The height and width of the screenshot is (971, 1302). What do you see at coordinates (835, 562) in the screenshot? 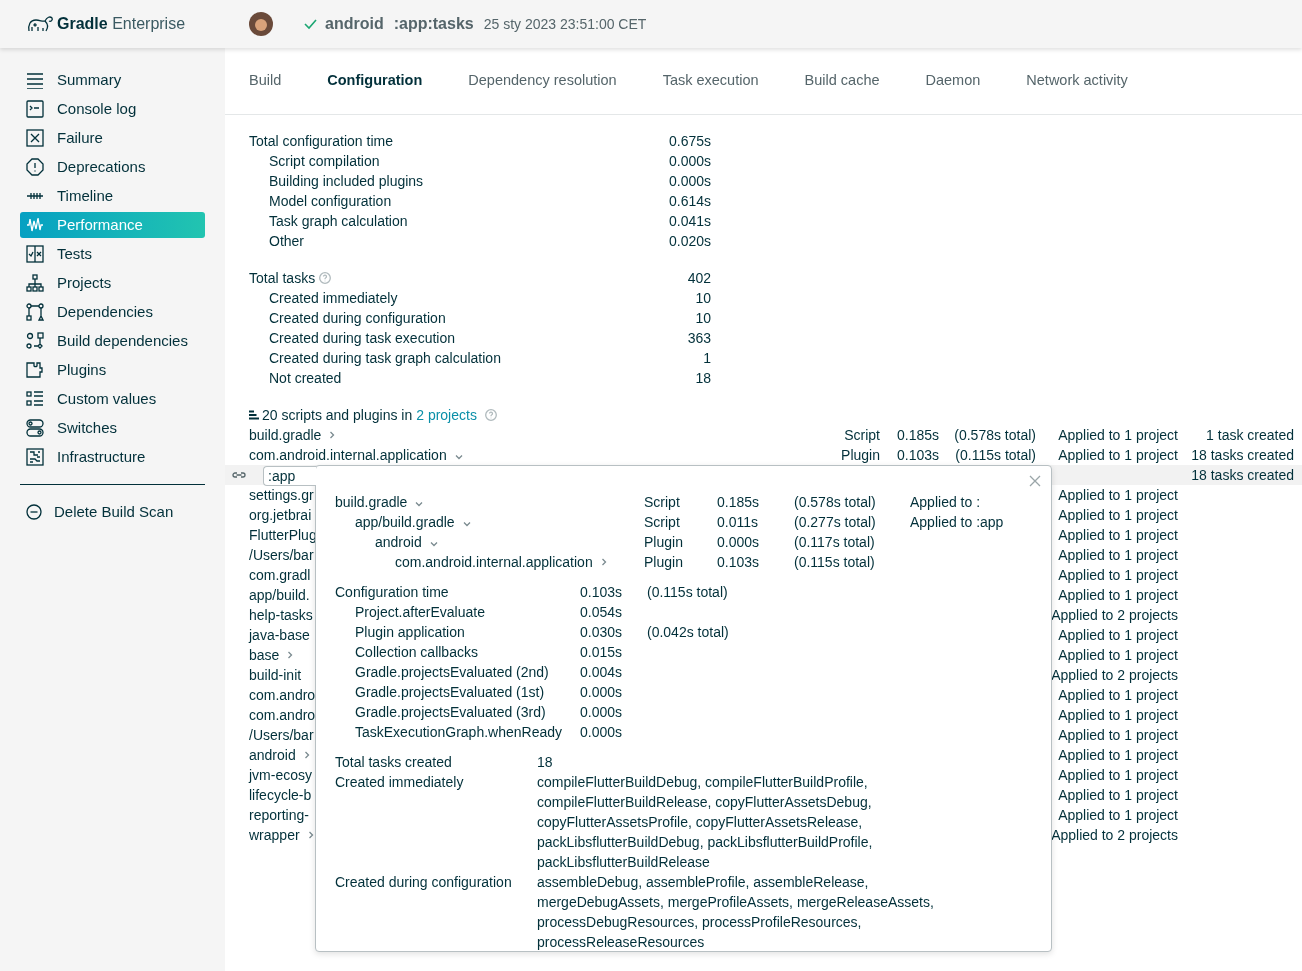
I see `script-total: (0.115s total)` at bounding box center [835, 562].